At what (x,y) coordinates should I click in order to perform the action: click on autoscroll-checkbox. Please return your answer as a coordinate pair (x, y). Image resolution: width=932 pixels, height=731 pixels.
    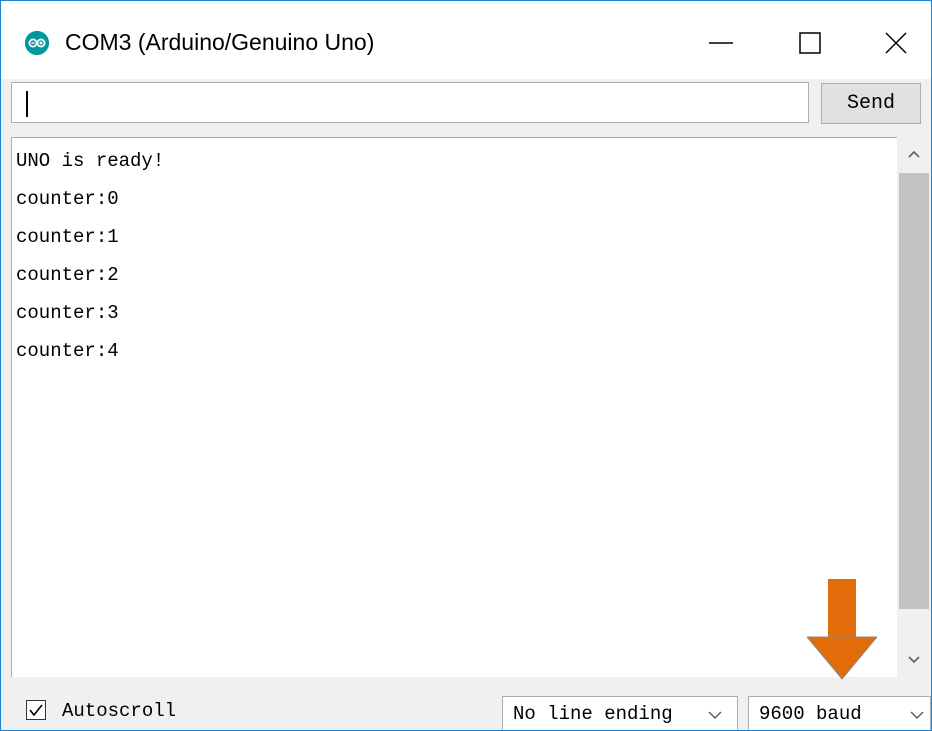
    Looking at the image, I should click on (36, 710).